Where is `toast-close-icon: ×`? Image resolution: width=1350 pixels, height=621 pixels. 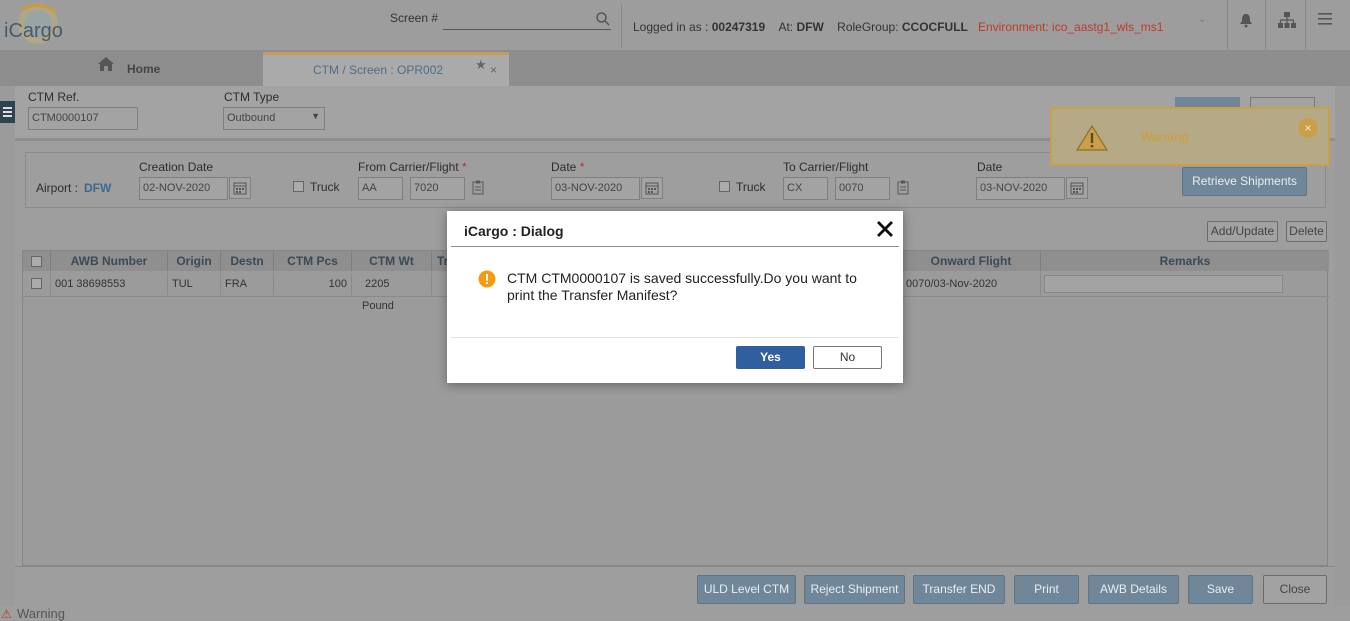
toast-close-icon: × is located at coordinates (1308, 128).